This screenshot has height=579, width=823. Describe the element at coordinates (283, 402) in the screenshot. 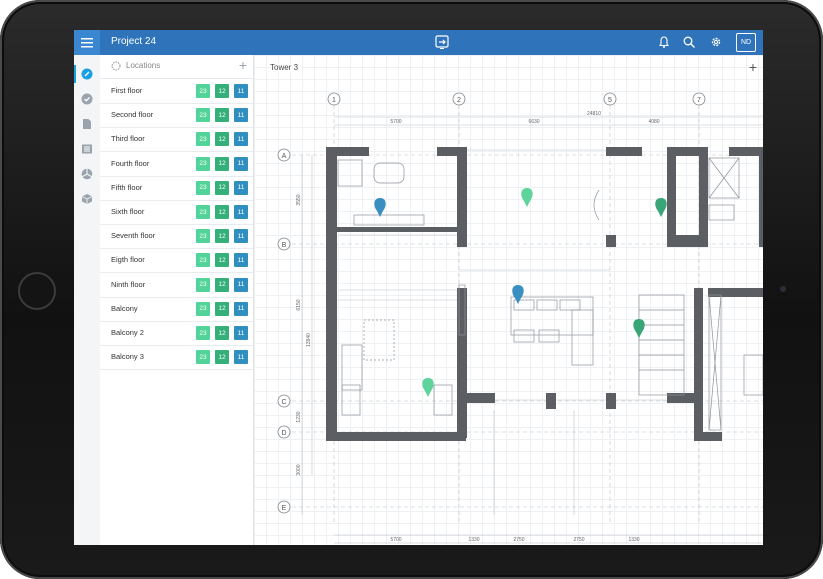

I see `axis-row-c: C` at that location.